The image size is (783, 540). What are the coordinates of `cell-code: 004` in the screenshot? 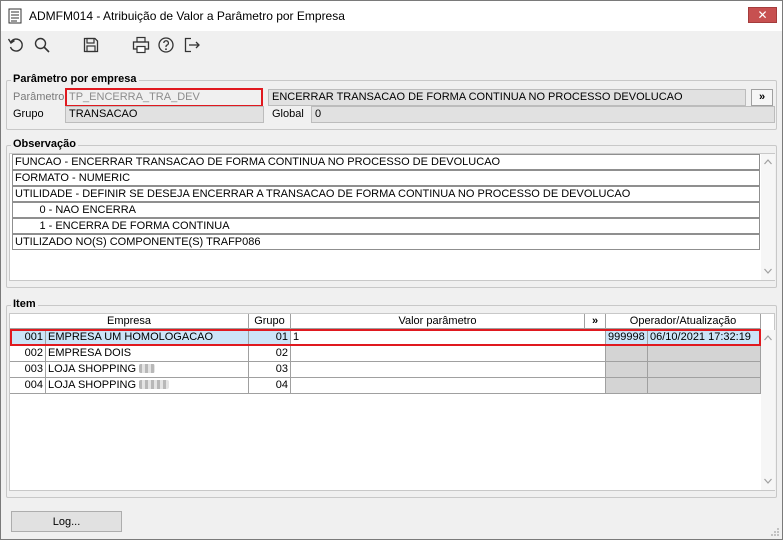 It's located at (28, 386).